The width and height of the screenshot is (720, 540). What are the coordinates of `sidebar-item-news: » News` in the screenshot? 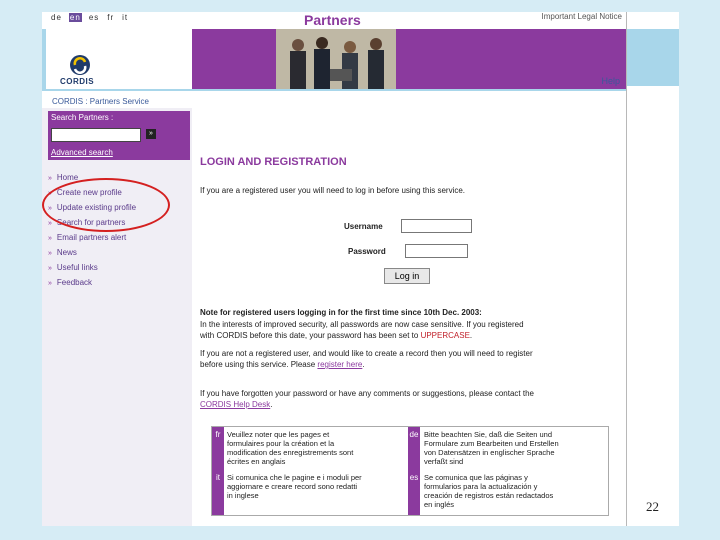 It's located at (92, 252).